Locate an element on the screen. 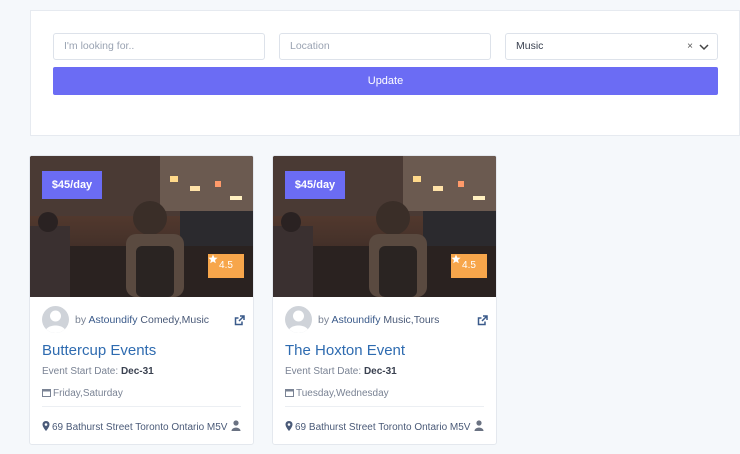 The height and width of the screenshot is (454, 740). category-select: Music × is located at coordinates (611, 46).